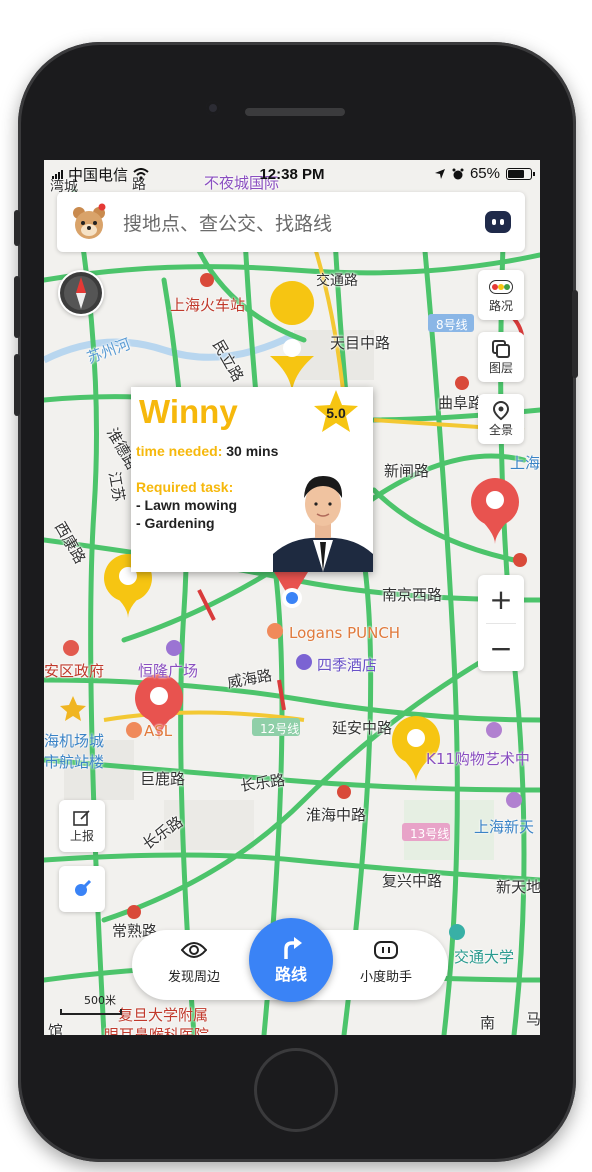 The height and width of the screenshot is (1172, 592). Describe the element at coordinates (575, 334) in the screenshot. I see `power-button` at that location.